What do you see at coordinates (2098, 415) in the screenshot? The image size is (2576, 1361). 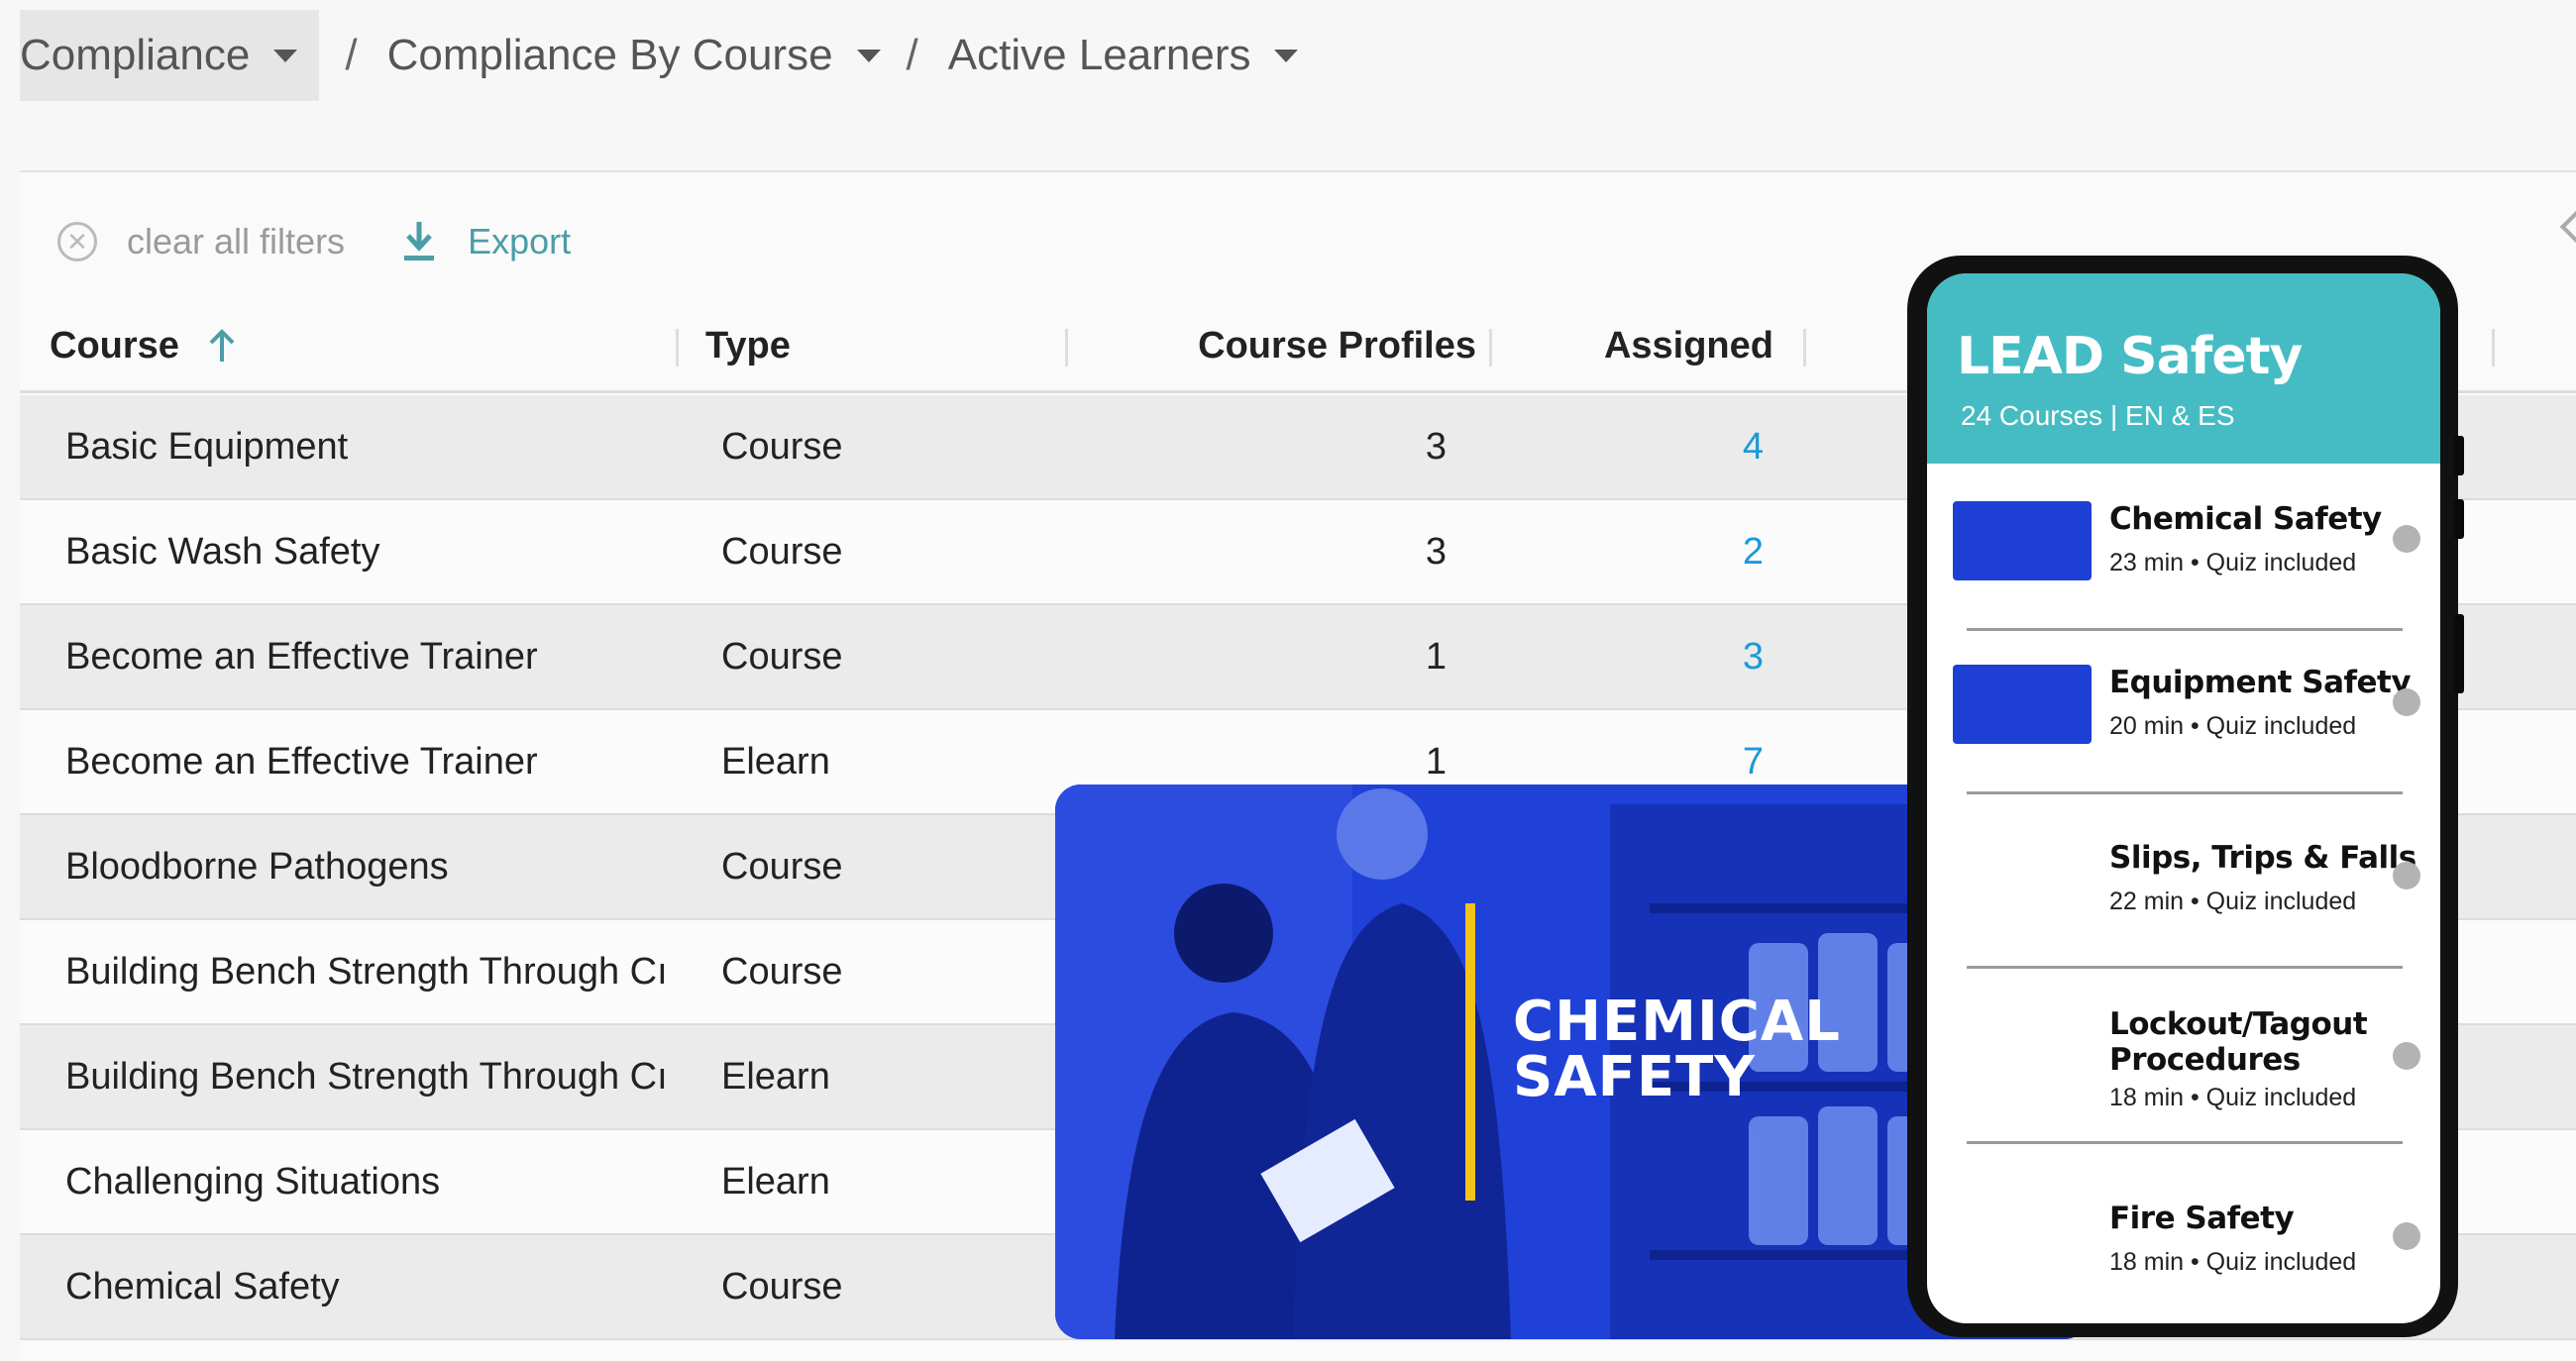 I see `app-subtitle: 24 Courses | EN & ES` at bounding box center [2098, 415].